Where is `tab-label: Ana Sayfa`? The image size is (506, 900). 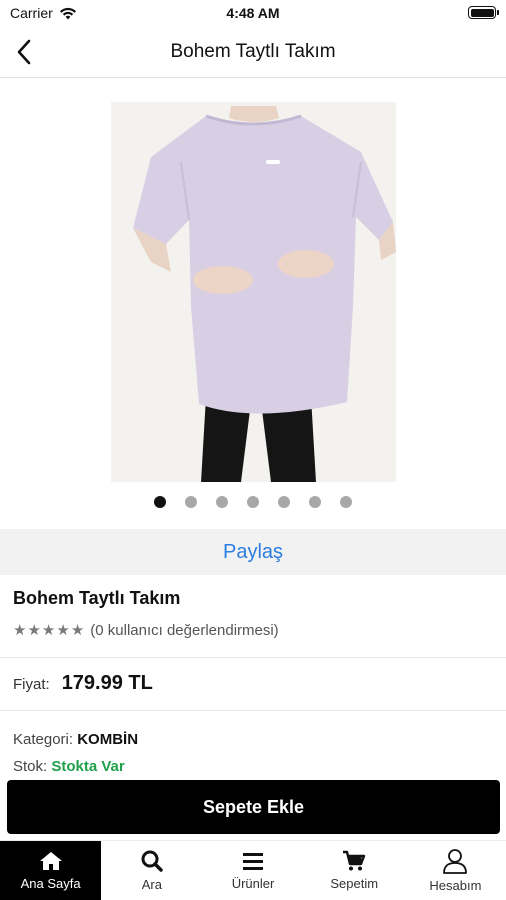 tab-label: Ana Sayfa is located at coordinates (50, 883).